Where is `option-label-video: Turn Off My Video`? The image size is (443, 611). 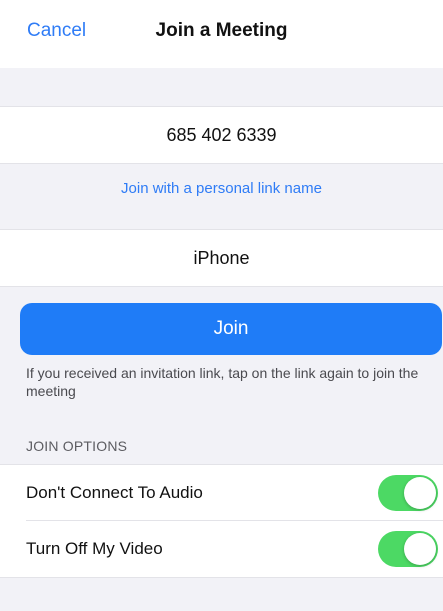 option-label-video: Turn Off My Video is located at coordinates (94, 548).